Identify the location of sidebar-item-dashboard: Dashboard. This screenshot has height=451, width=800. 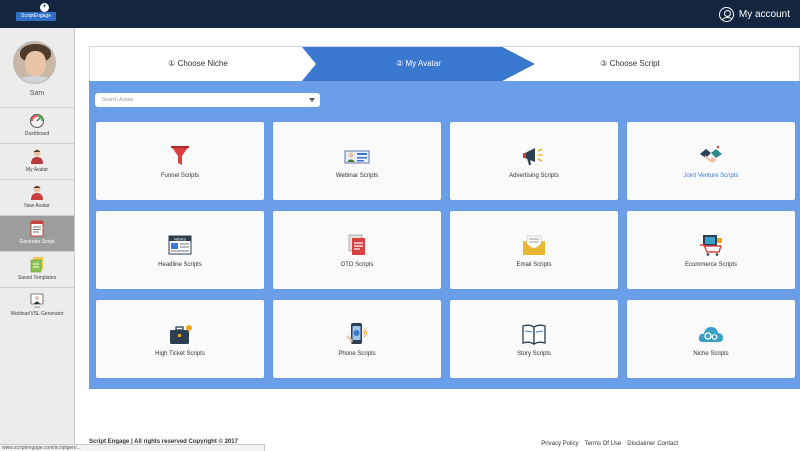
(37, 125).